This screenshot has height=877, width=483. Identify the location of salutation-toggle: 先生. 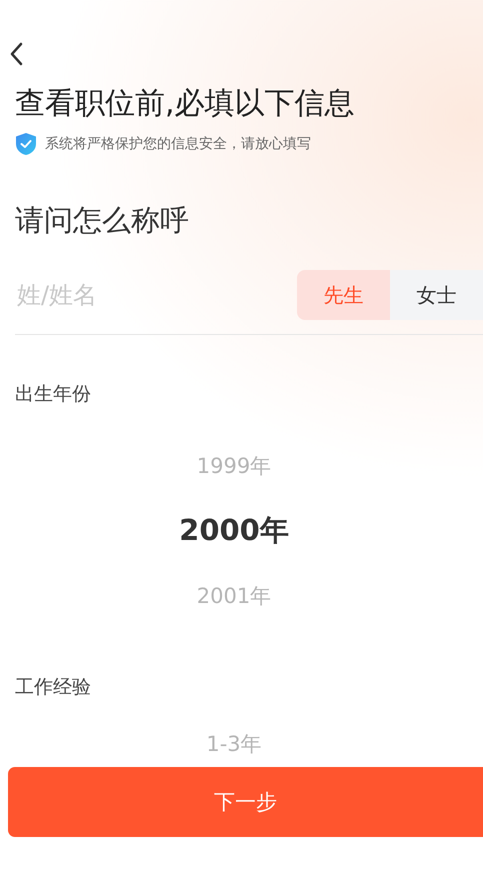
(343, 295).